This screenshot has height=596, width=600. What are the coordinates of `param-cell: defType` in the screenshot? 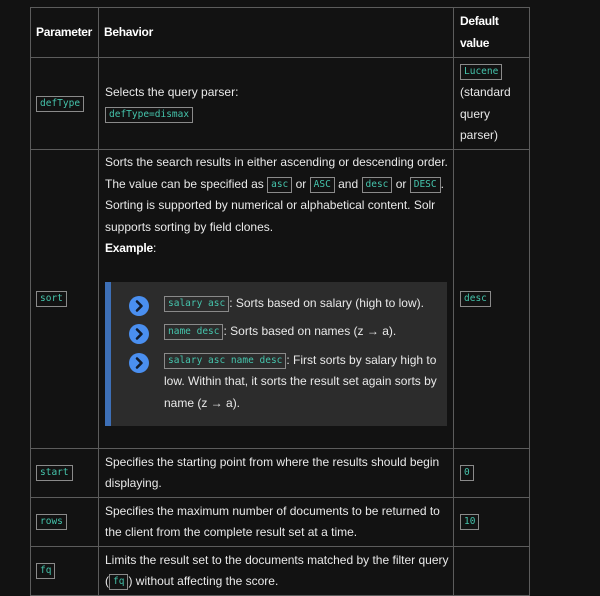 It's located at (64, 103).